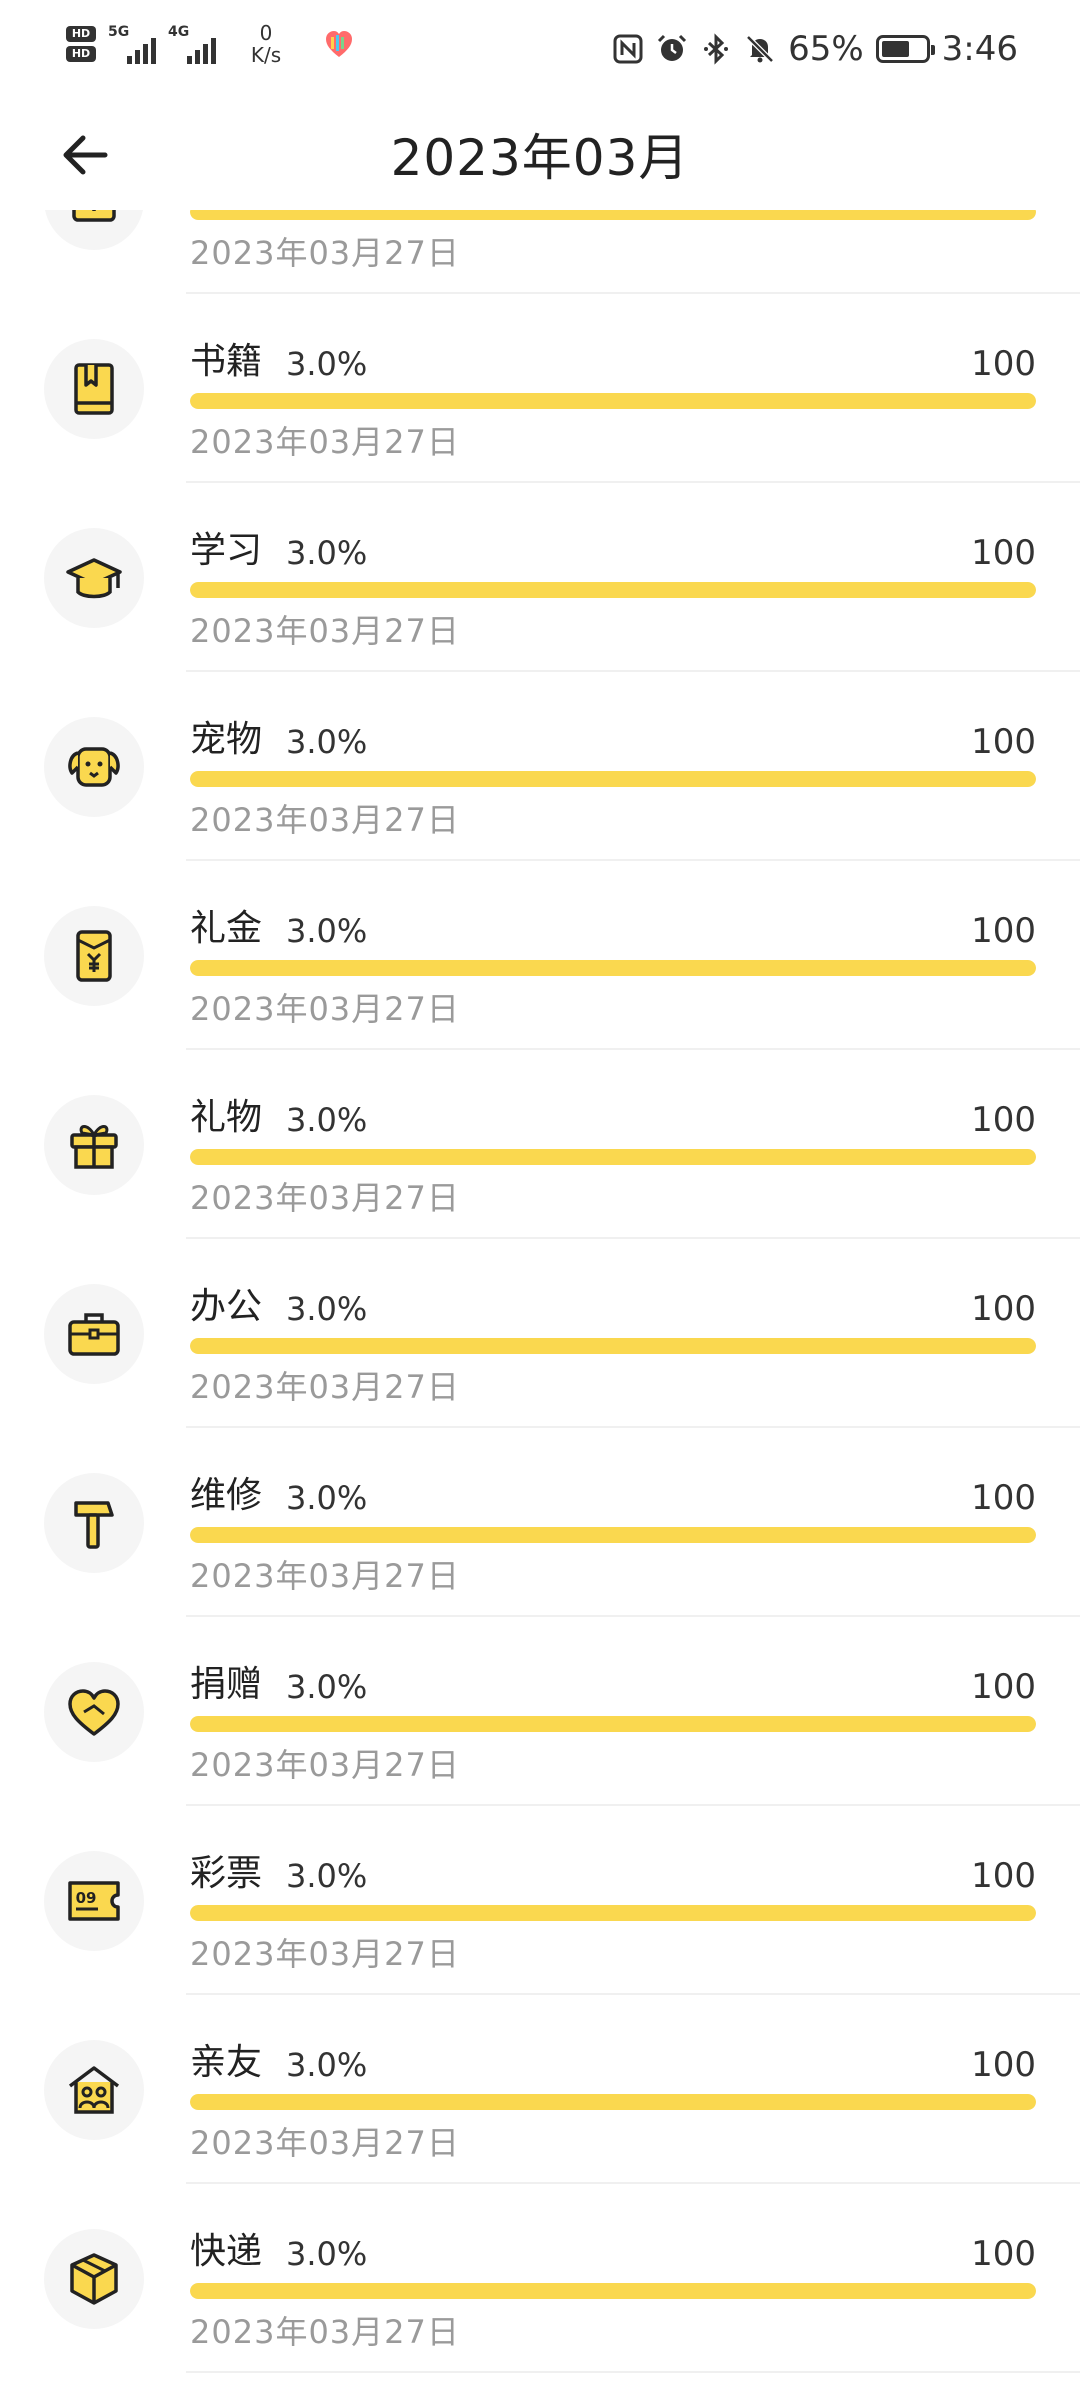 This screenshot has width=1080, height=2400. I want to click on signal-4g-icon: 4G, so click(192, 44).